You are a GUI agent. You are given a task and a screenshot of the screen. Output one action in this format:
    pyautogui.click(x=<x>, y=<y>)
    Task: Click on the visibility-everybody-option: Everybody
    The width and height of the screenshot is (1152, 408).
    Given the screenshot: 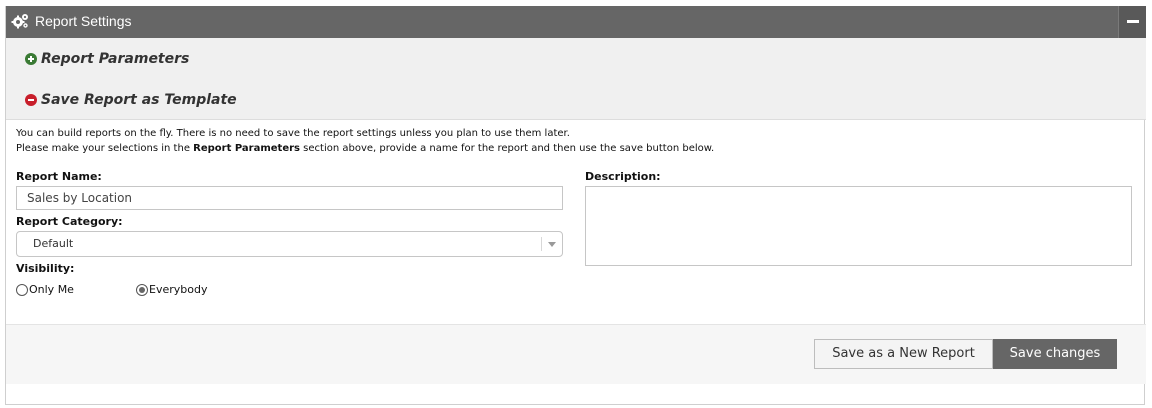 What is the action you would take?
    pyautogui.click(x=171, y=289)
    